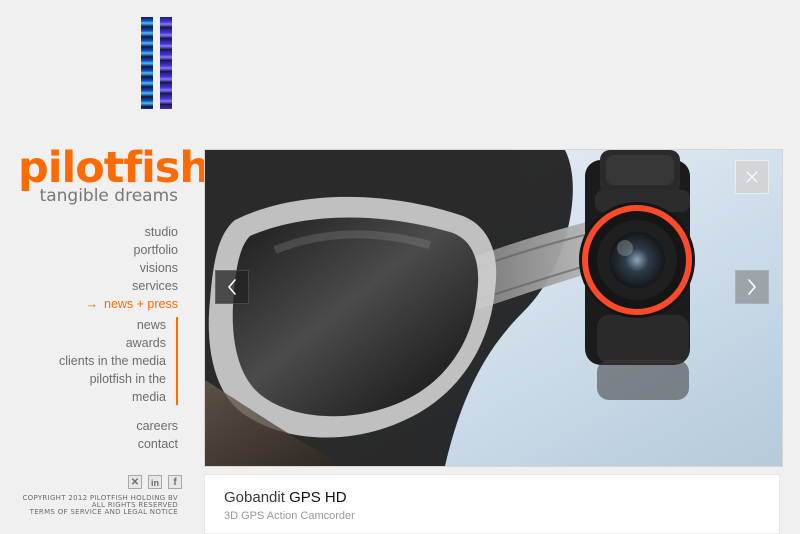 The image size is (800, 534). What do you see at coordinates (141, 304) in the screenshot?
I see `nav-item-news-press-label: news + press` at bounding box center [141, 304].